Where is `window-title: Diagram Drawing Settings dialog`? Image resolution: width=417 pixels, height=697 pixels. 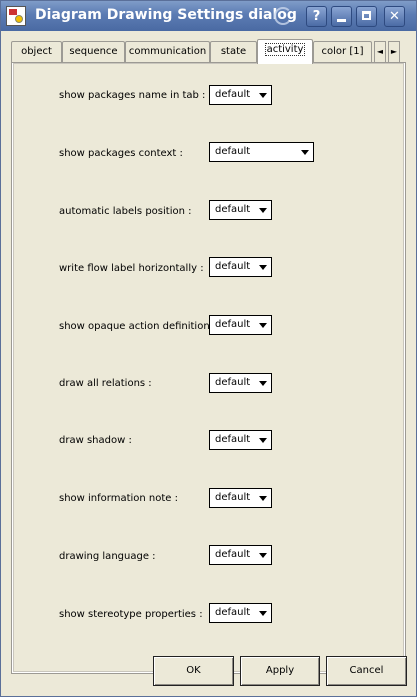 window-title: Diagram Drawing Settings dialog is located at coordinates (166, 15).